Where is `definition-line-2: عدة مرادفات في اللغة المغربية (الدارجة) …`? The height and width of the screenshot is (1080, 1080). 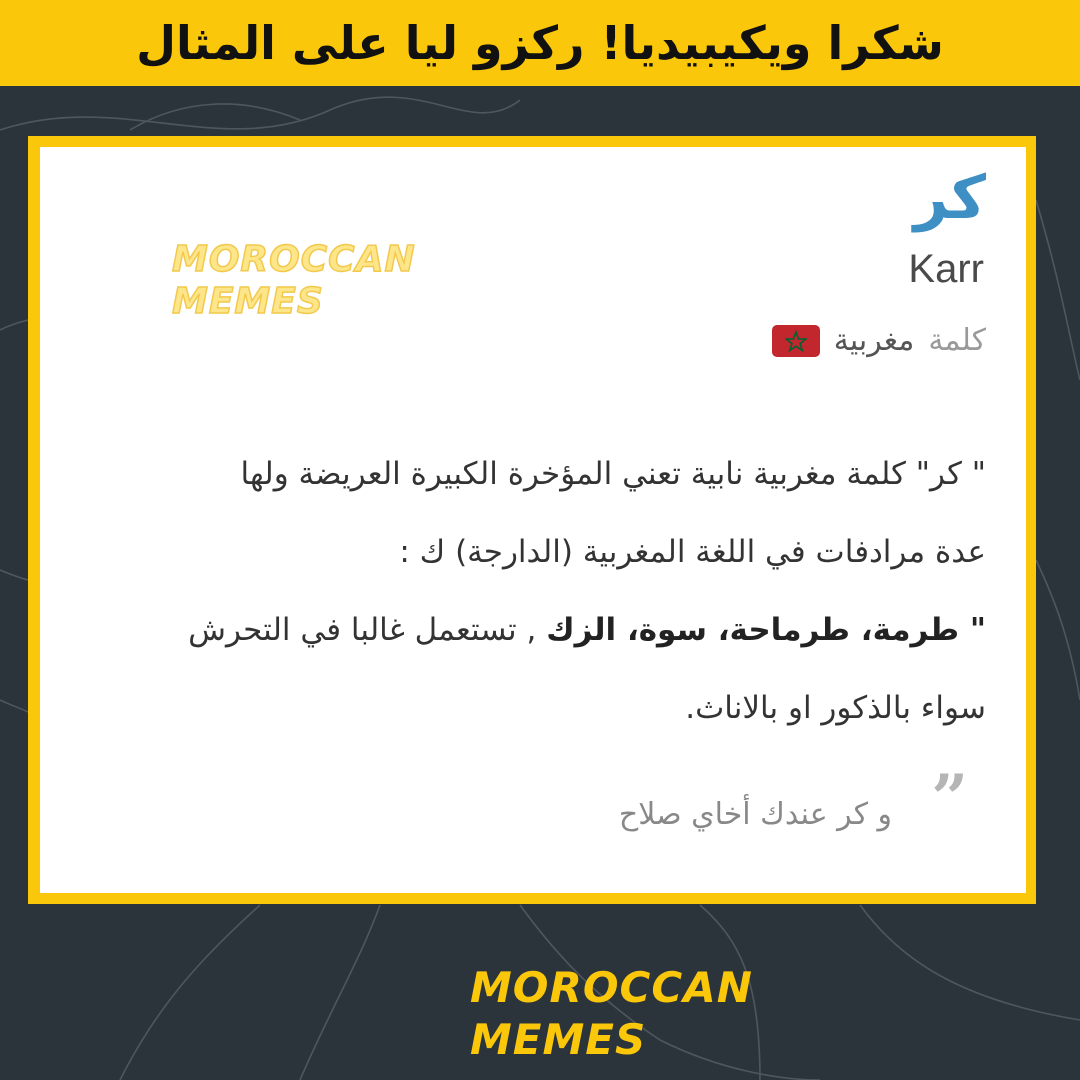 definition-line-2: عدة مرادفات في اللغة المغربية (الدارجة) … is located at coordinates (692, 552).